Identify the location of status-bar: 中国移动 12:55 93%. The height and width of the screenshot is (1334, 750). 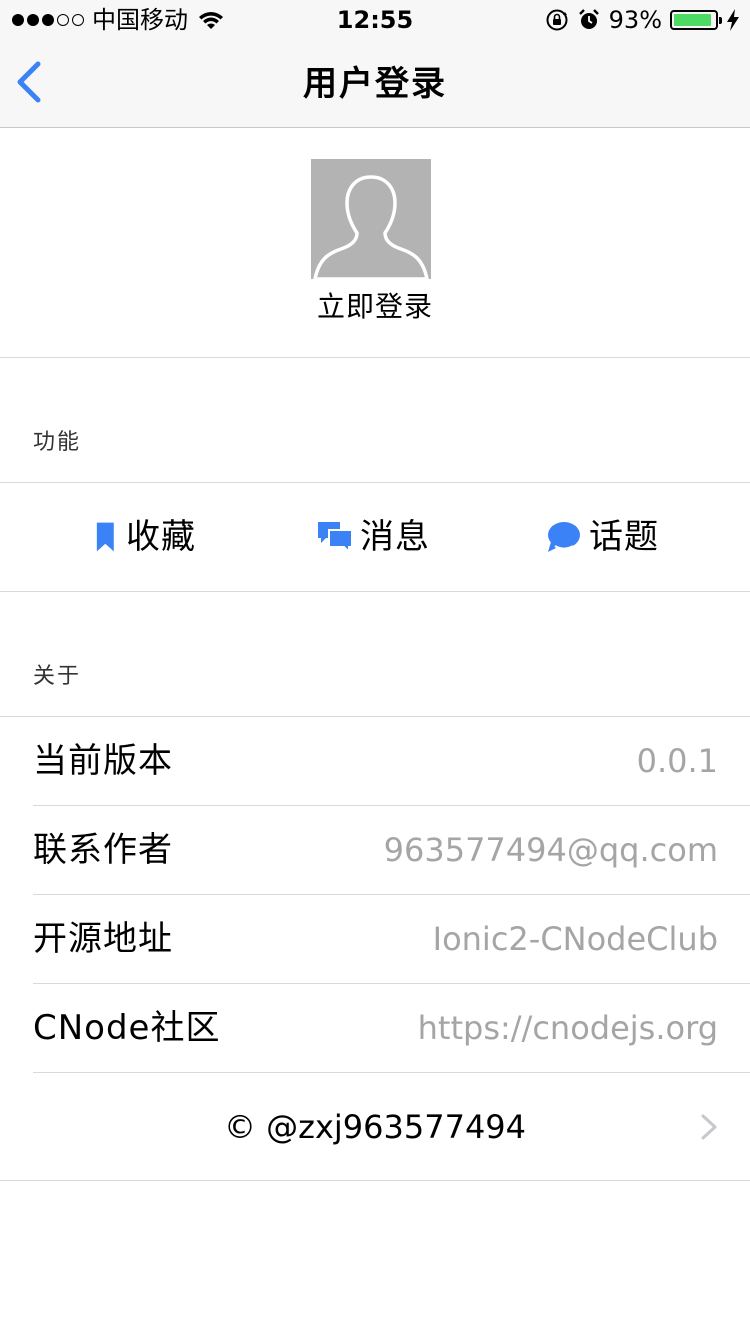
(375, 20).